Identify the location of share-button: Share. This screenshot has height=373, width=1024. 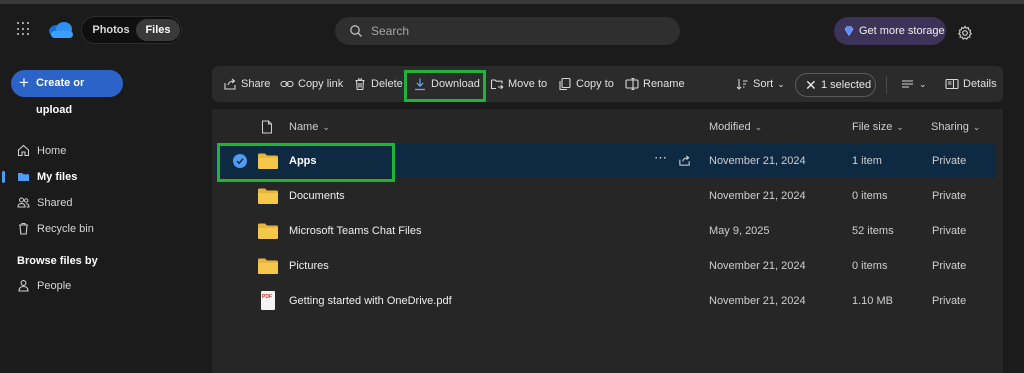
(251, 84).